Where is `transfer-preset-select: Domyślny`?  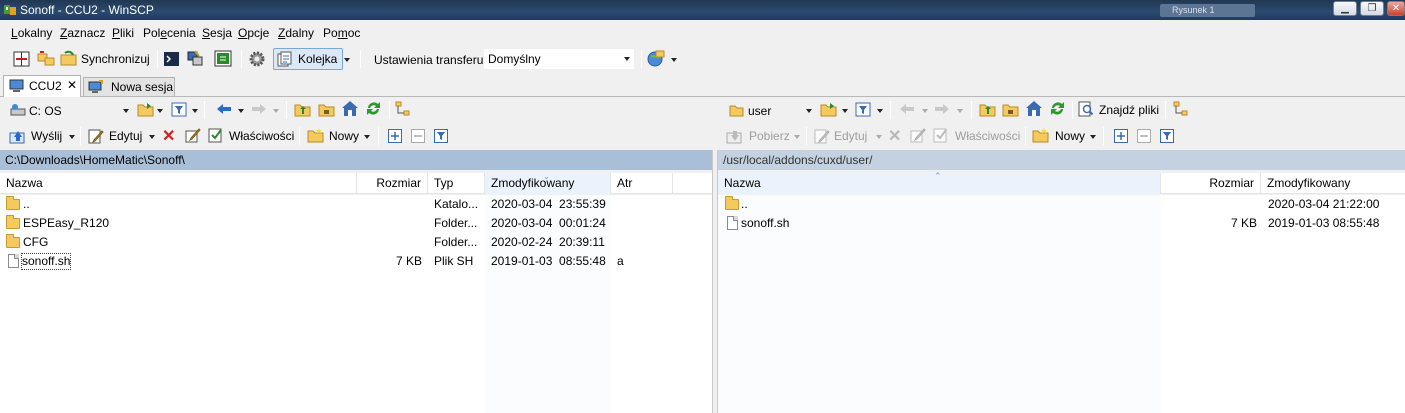
transfer-preset-select: Domyślny is located at coordinates (559, 59).